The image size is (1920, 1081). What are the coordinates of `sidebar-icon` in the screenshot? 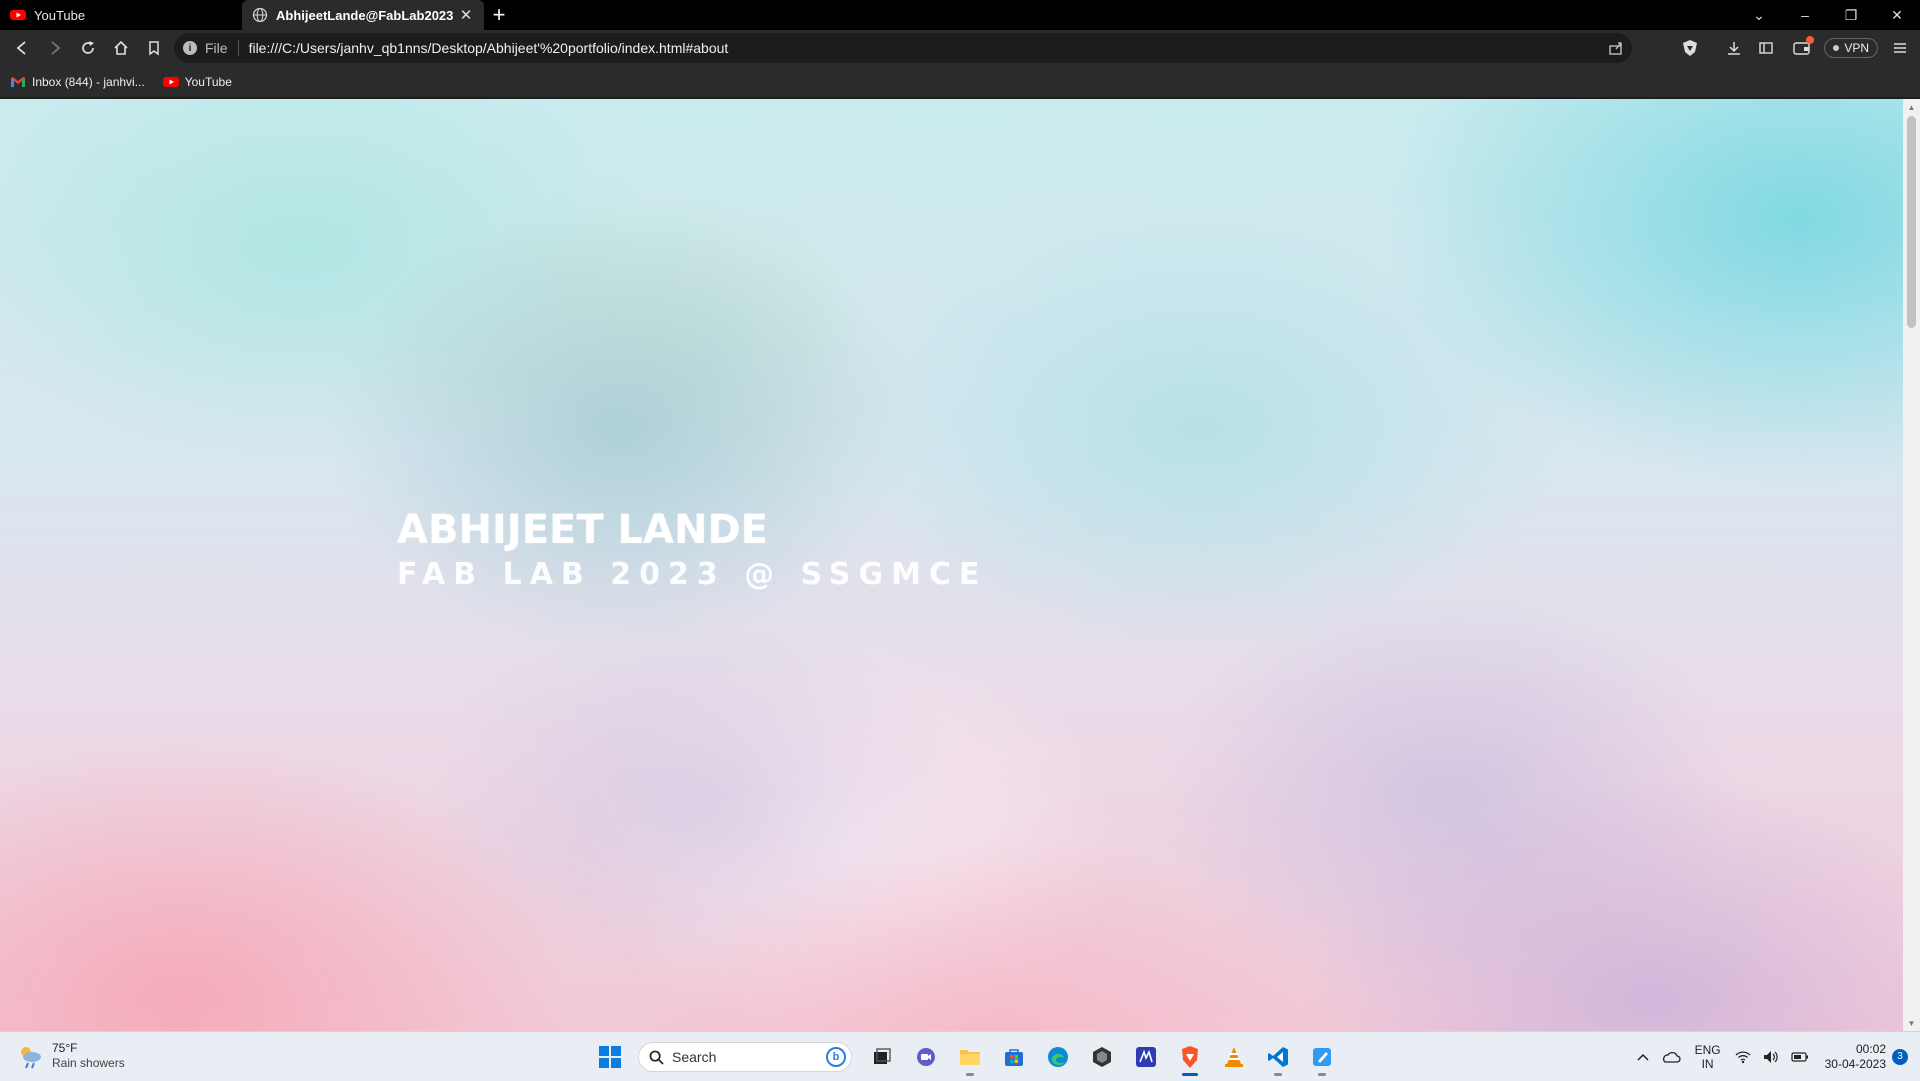 It's located at (1766, 48).